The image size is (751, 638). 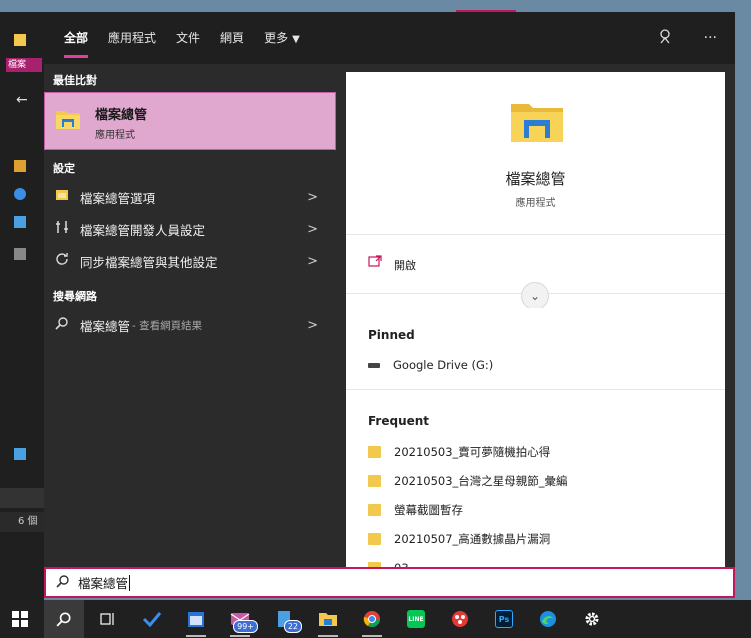 What do you see at coordinates (108, 619) in the screenshot?
I see `task-view-icon` at bounding box center [108, 619].